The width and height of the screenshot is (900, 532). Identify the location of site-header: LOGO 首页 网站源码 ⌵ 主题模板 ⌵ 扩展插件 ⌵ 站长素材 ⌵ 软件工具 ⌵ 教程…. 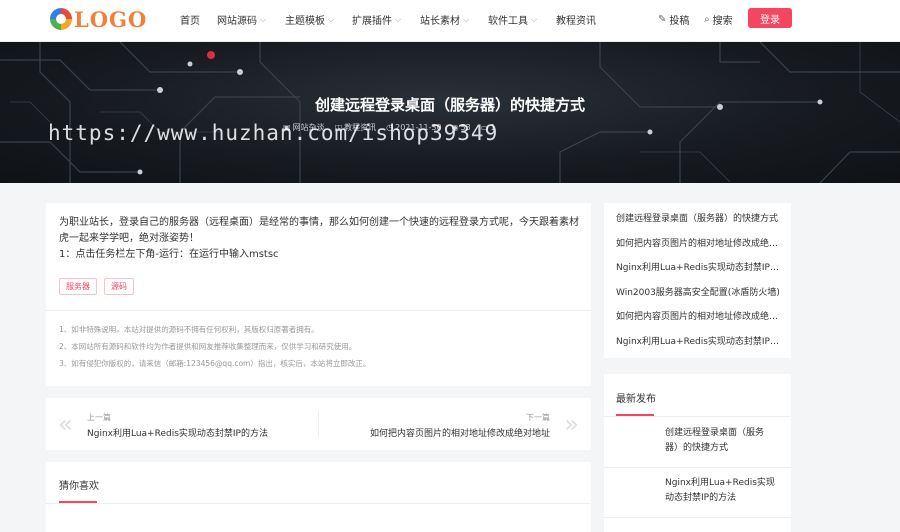
(450, 21).